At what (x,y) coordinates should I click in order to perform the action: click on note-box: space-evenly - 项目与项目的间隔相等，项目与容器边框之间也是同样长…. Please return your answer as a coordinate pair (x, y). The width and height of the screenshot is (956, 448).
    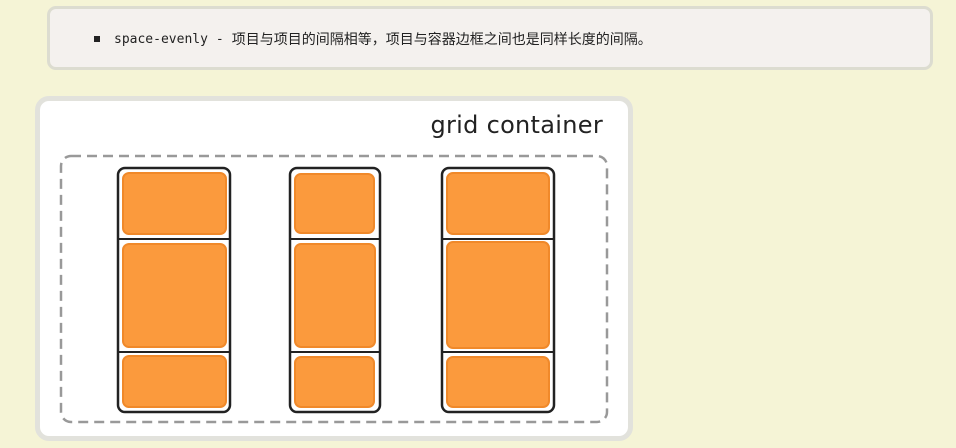
    Looking at the image, I should click on (490, 38).